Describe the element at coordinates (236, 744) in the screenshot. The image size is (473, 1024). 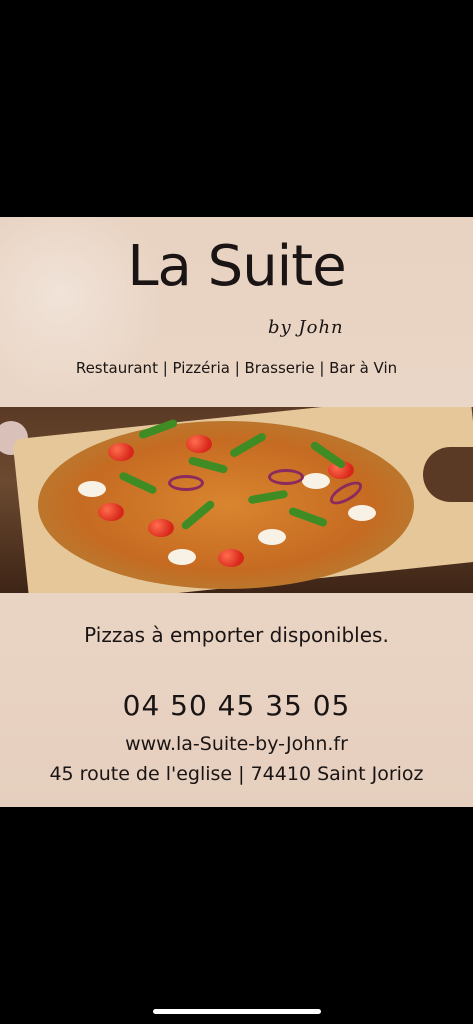
I see `website-url: www.la-Suite-by-John.fr` at that location.